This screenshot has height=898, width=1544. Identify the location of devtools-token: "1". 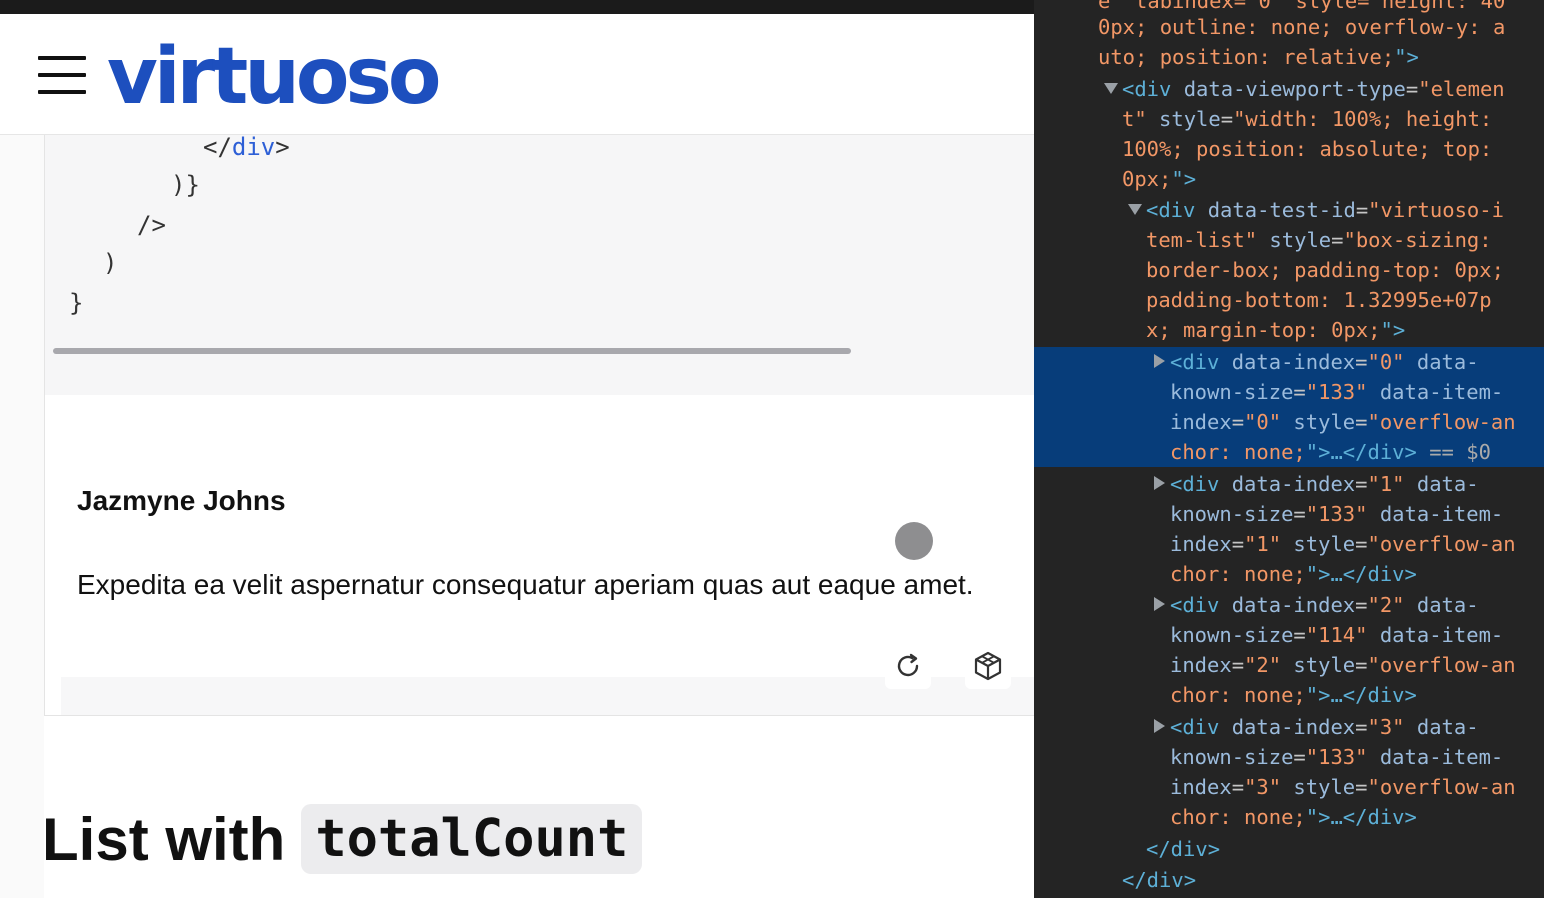
(1386, 484).